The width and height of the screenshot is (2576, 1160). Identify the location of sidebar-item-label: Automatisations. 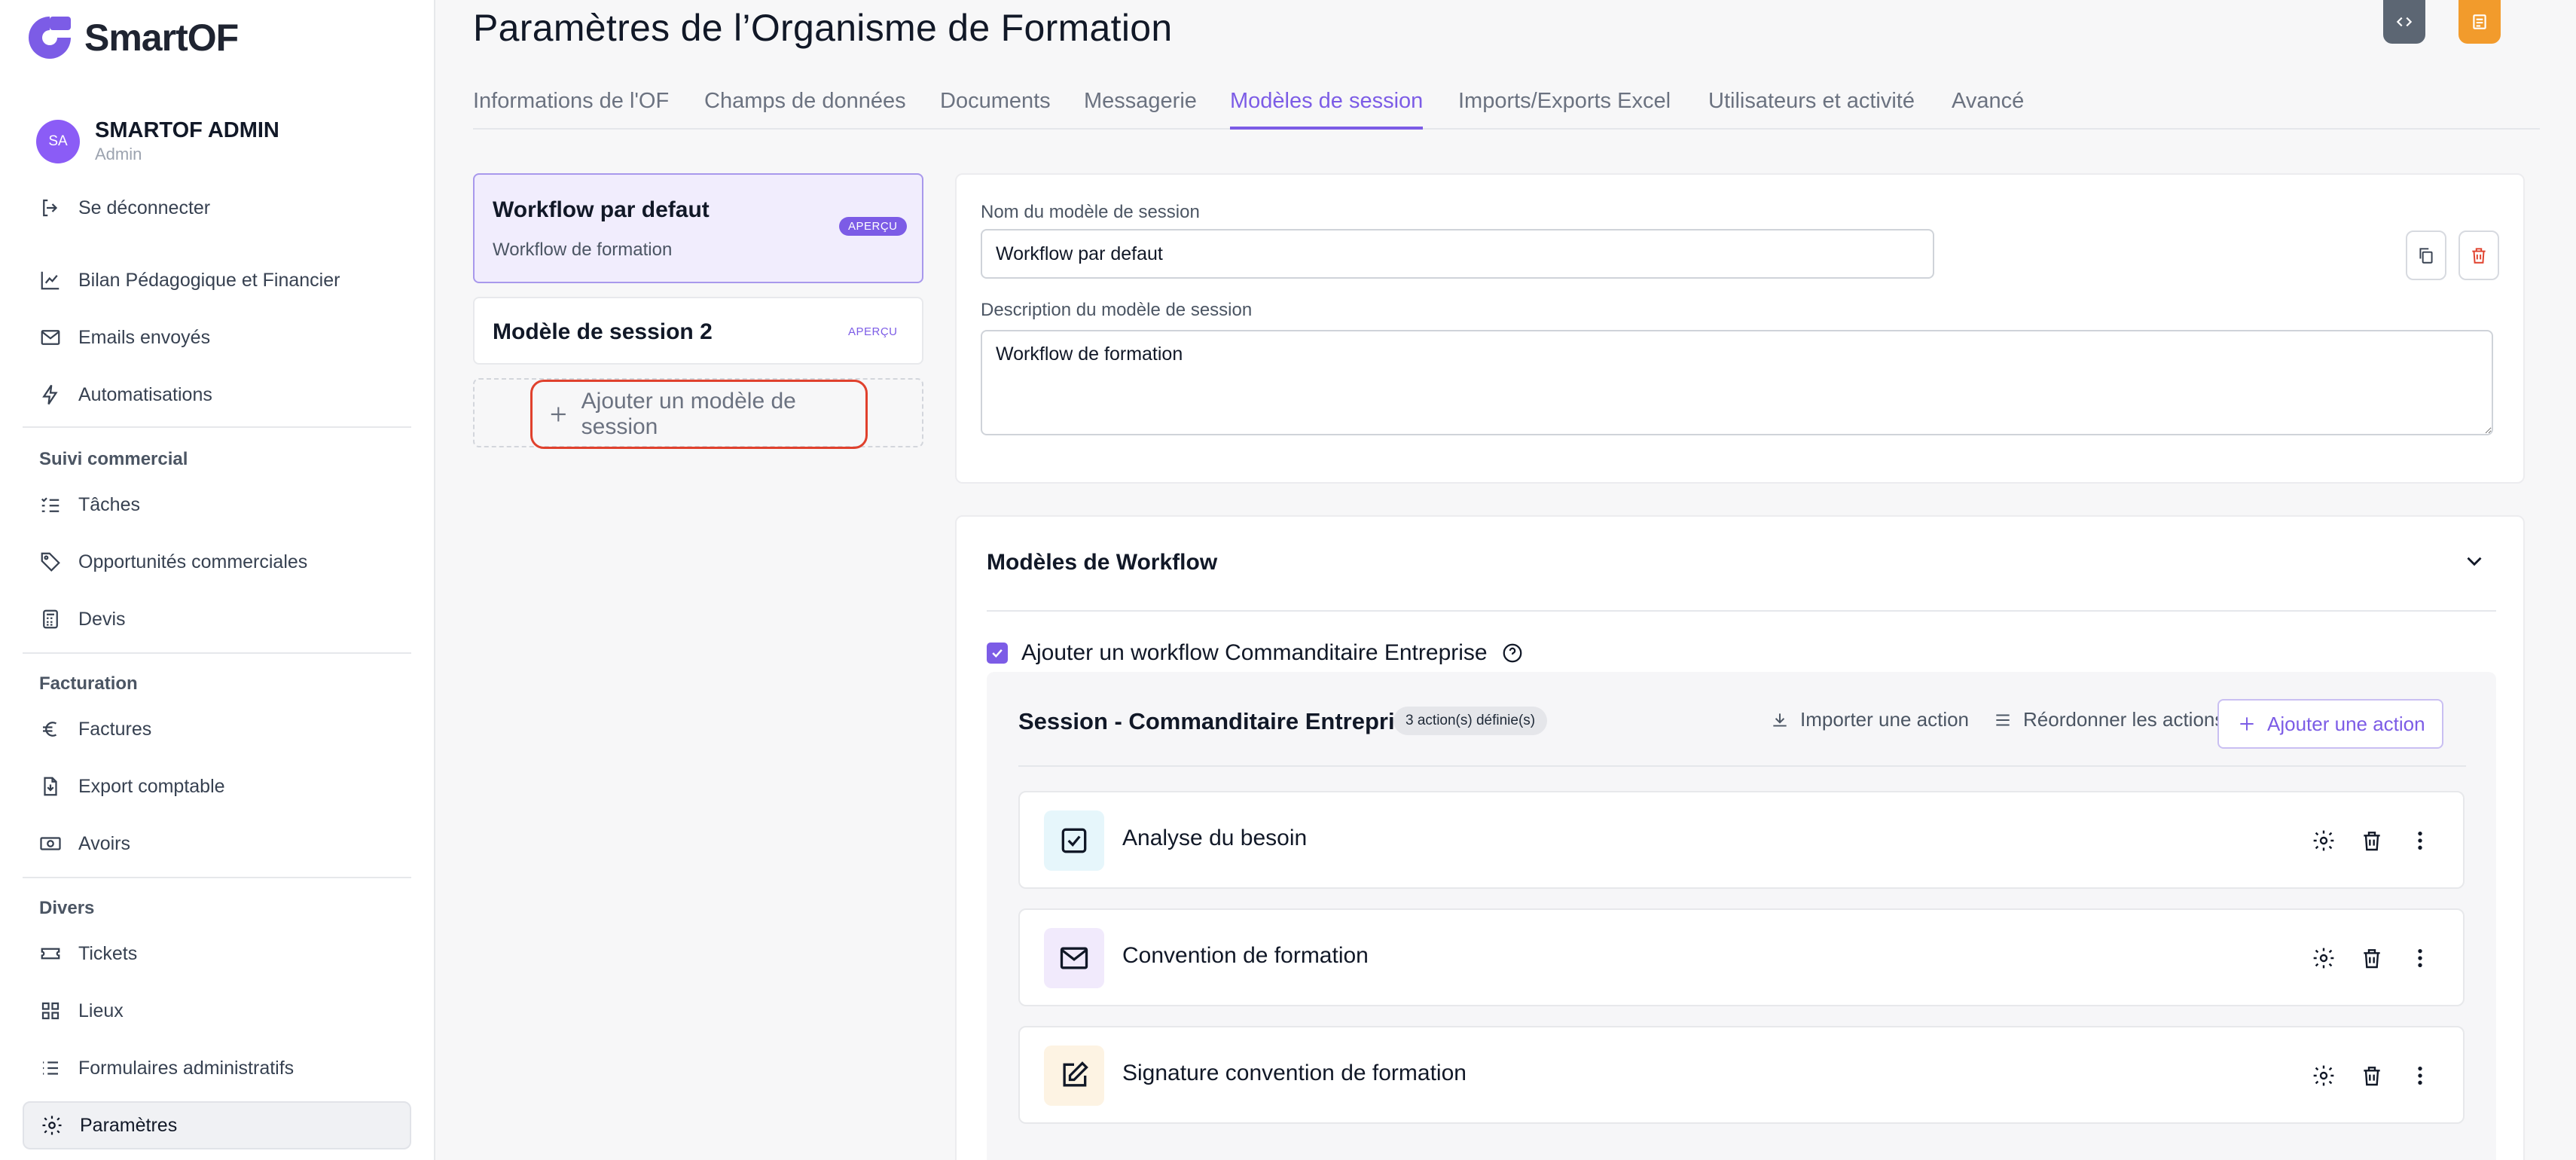
(145, 394).